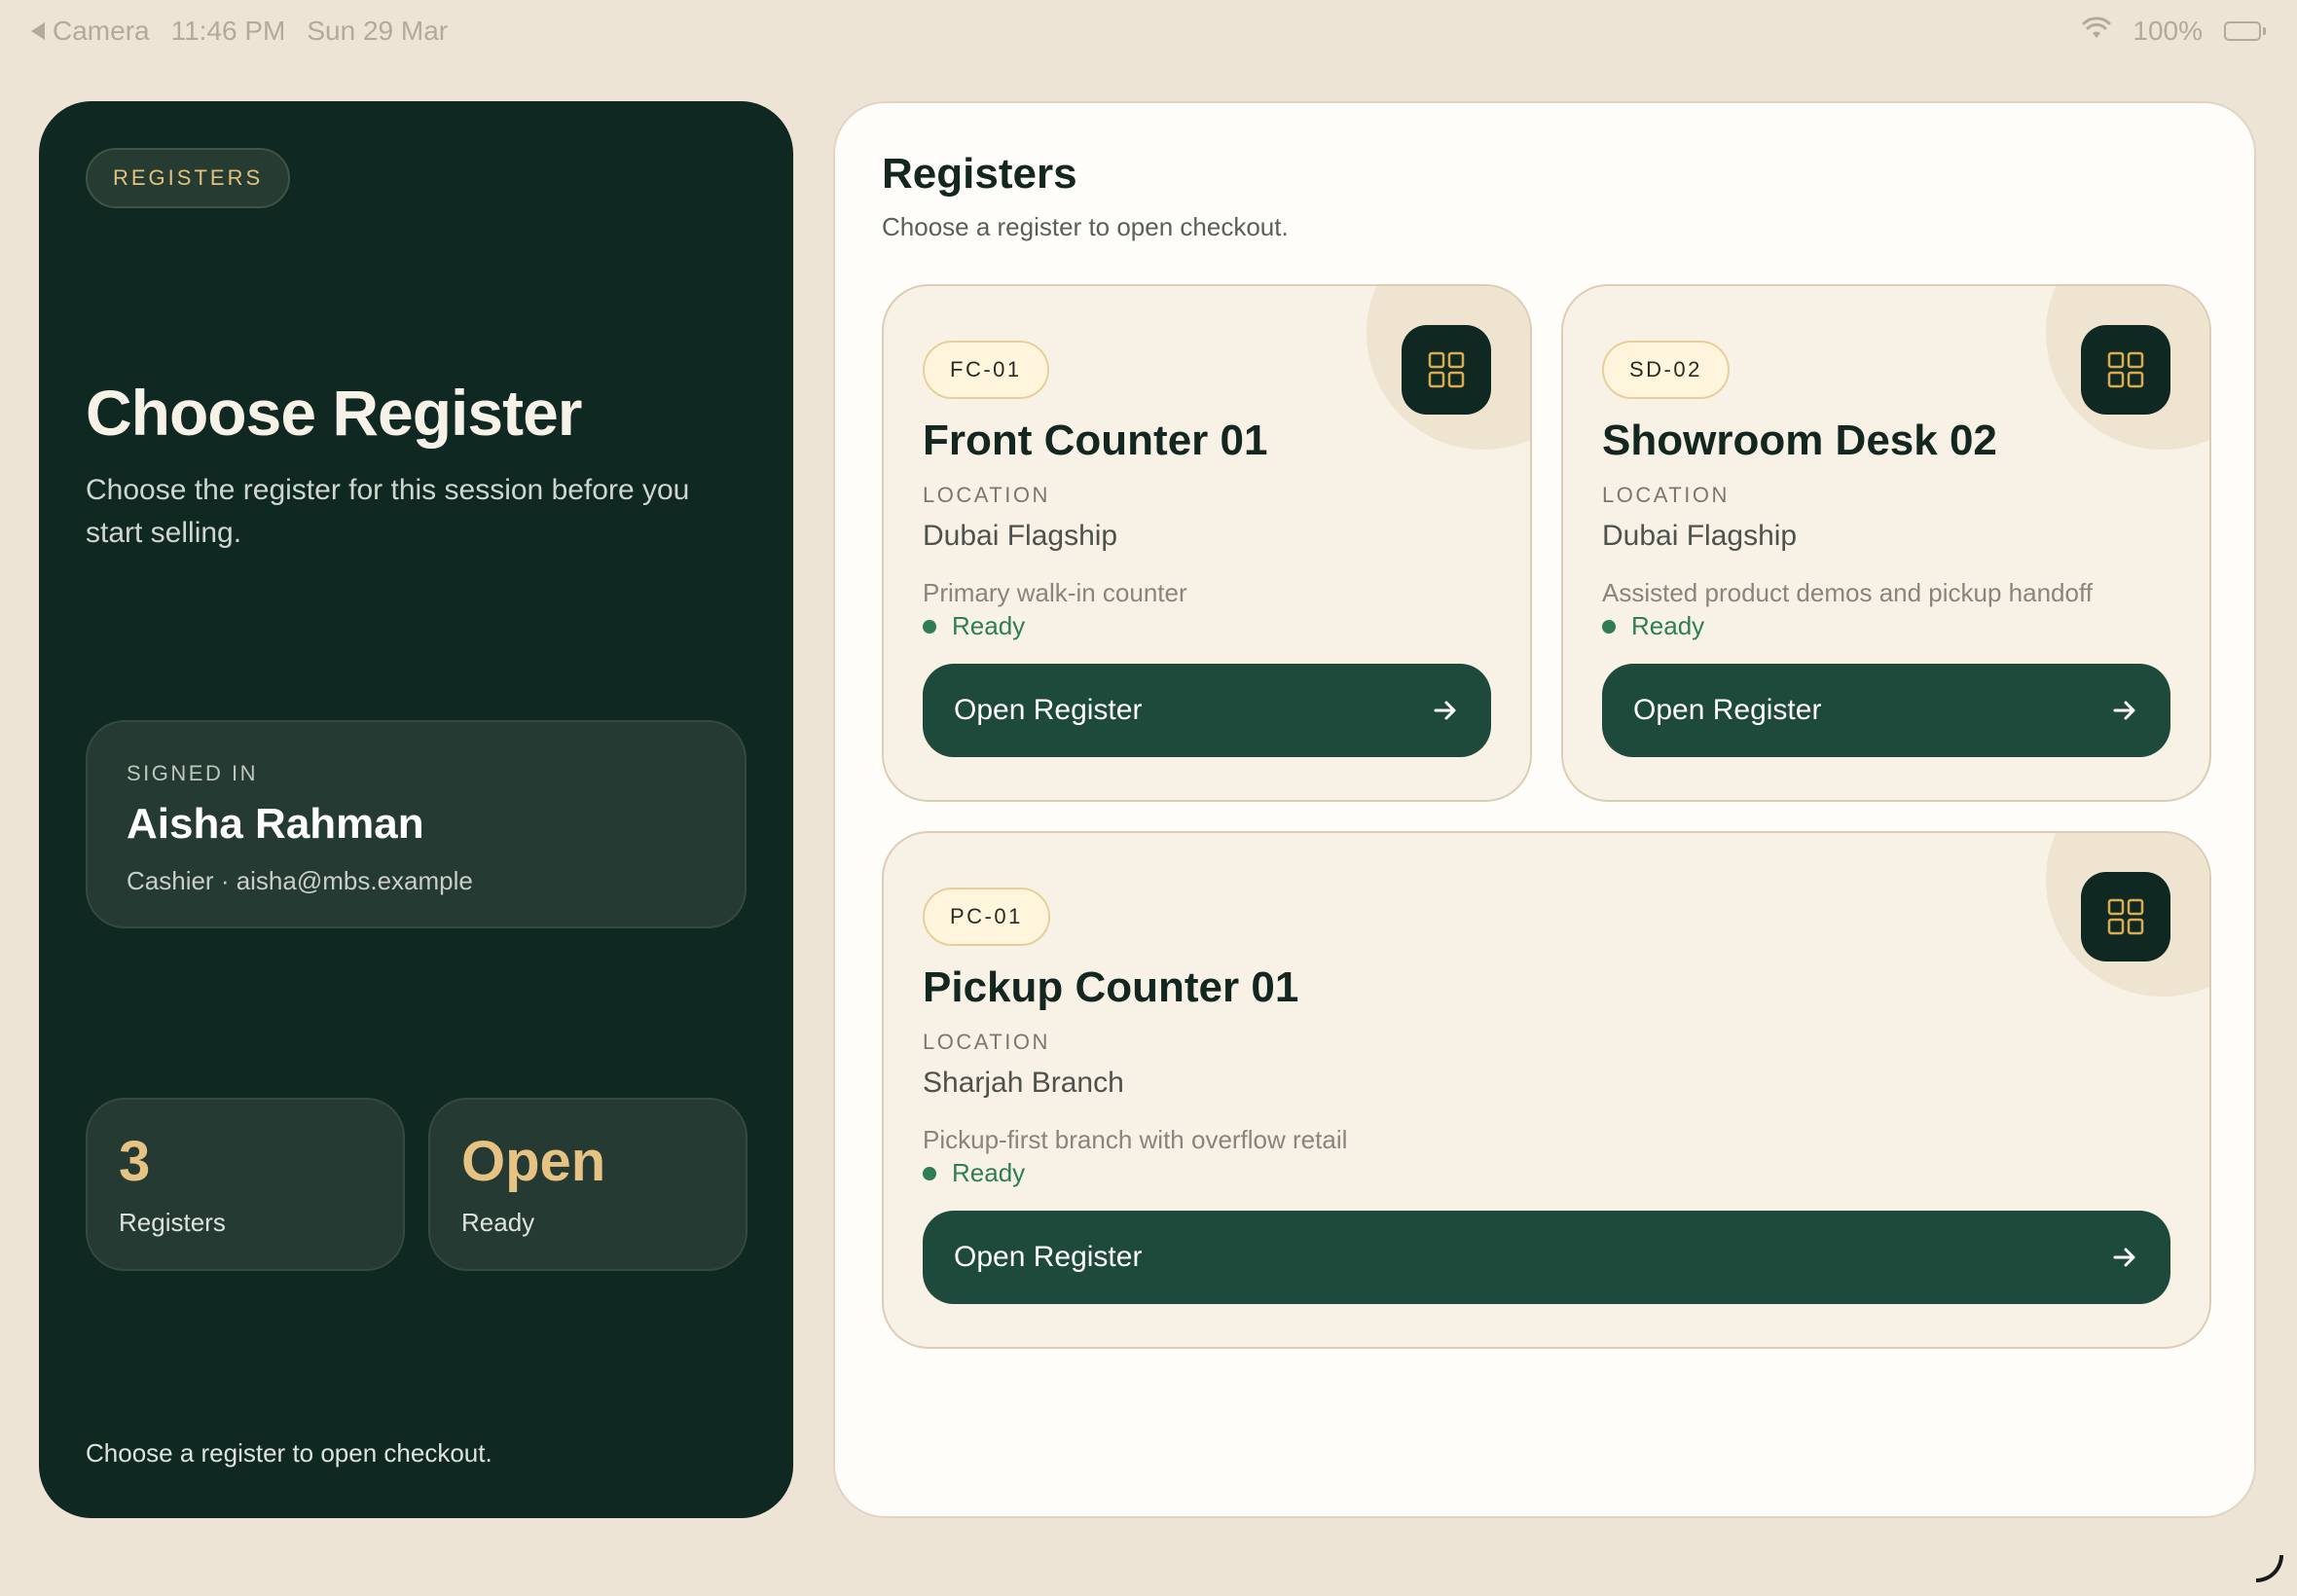 This screenshot has width=2297, height=1596. What do you see at coordinates (101, 31) in the screenshot?
I see `back-app-label: Camera` at bounding box center [101, 31].